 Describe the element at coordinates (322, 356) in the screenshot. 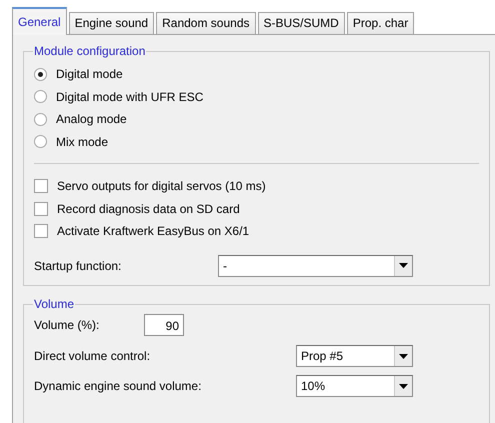

I see `dropdown-value: Prop #5` at that location.